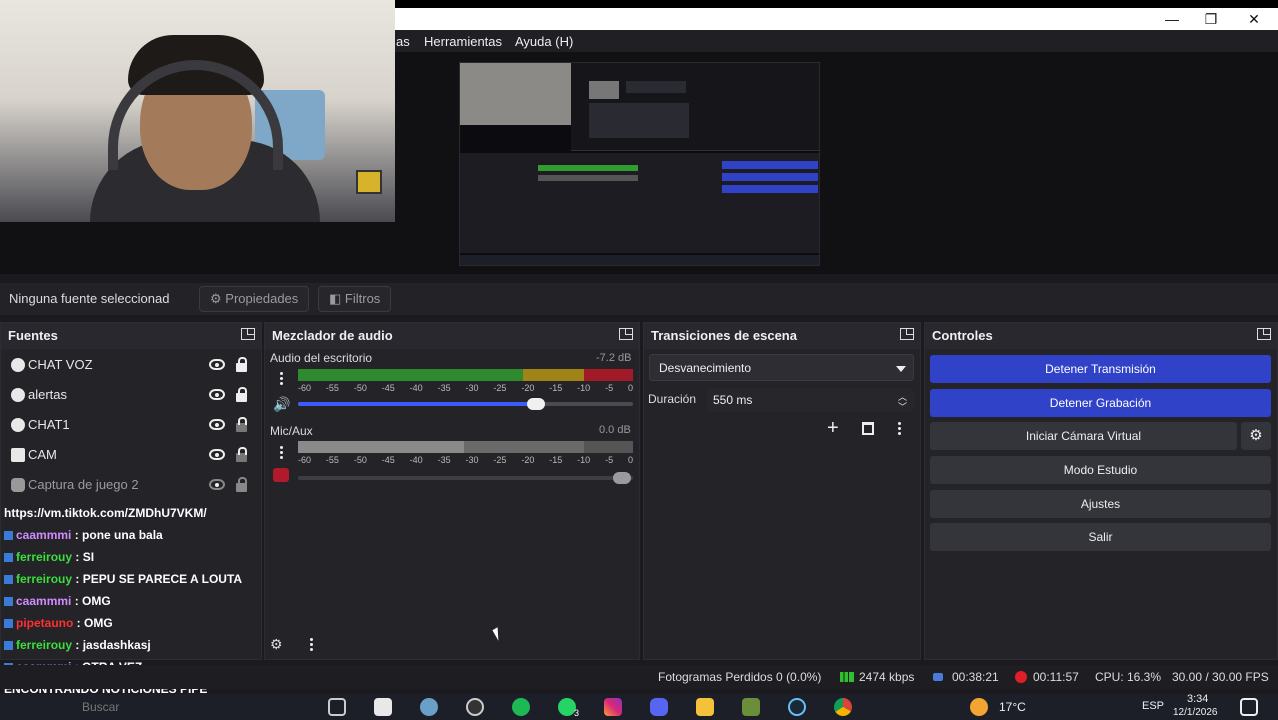  I want to click on rubik-cube-shape, so click(369, 182).